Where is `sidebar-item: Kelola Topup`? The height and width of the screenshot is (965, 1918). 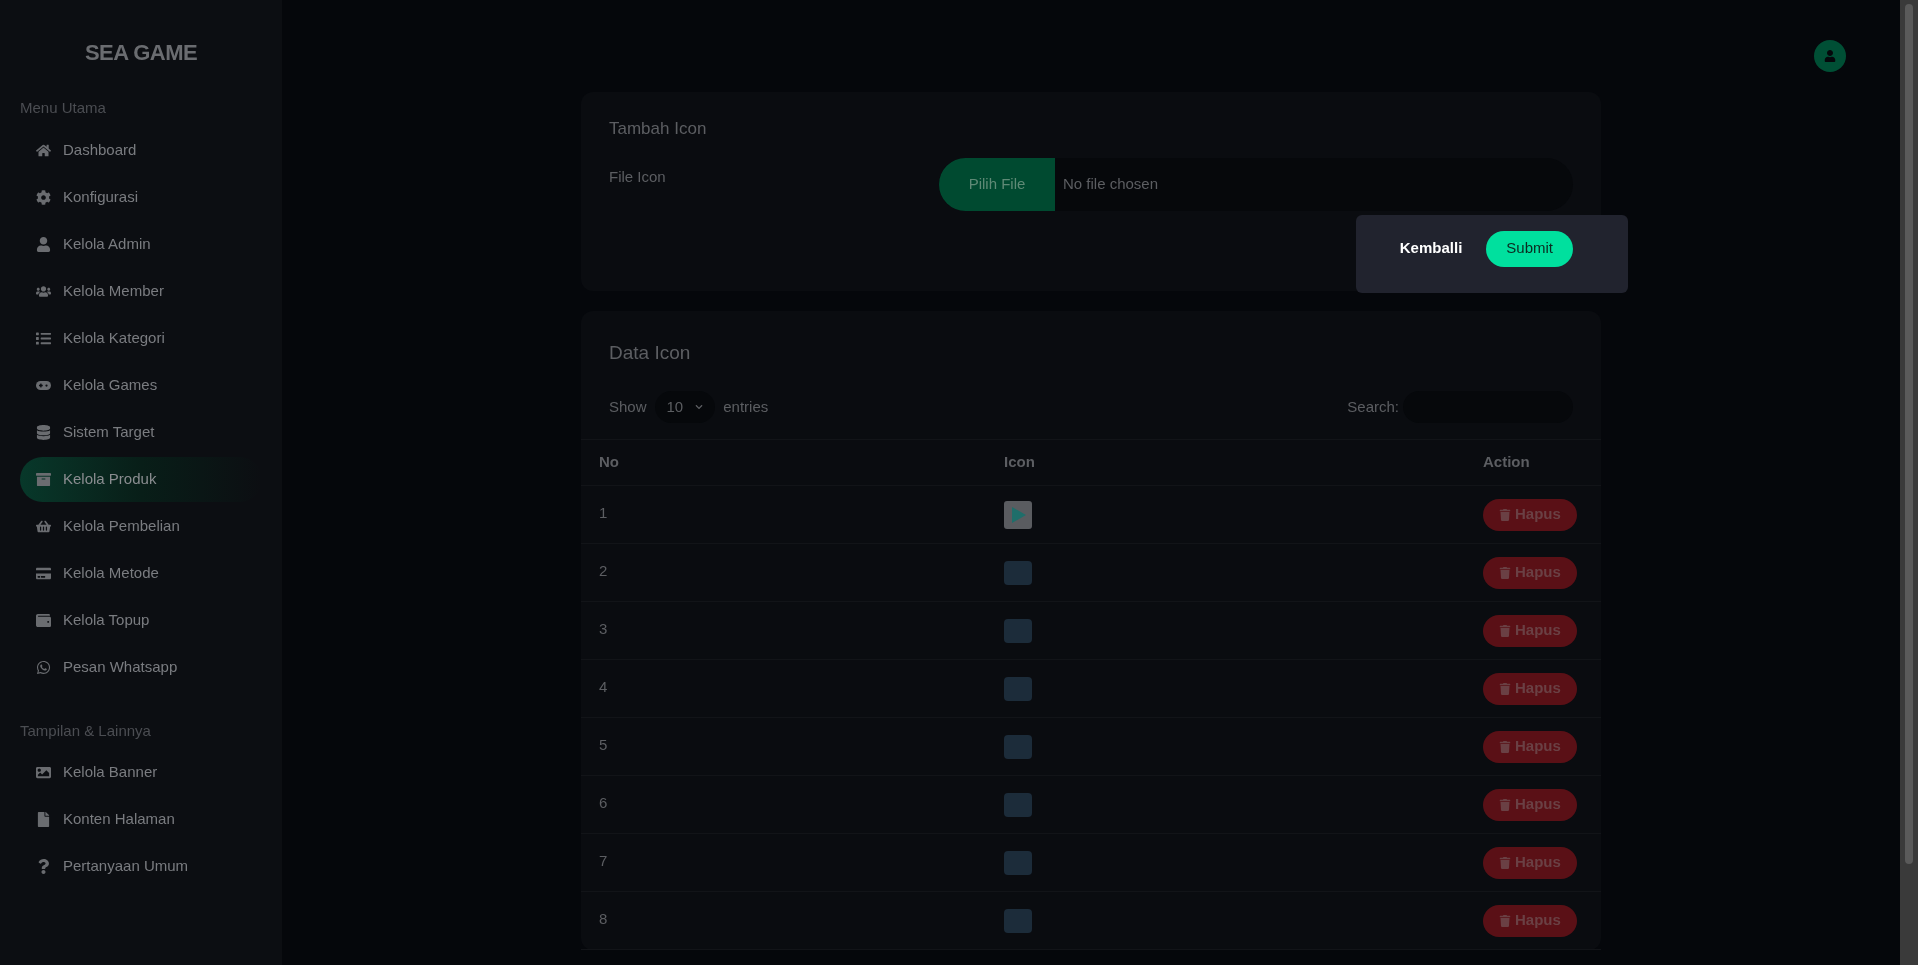 sidebar-item: Kelola Topup is located at coordinates (141, 620).